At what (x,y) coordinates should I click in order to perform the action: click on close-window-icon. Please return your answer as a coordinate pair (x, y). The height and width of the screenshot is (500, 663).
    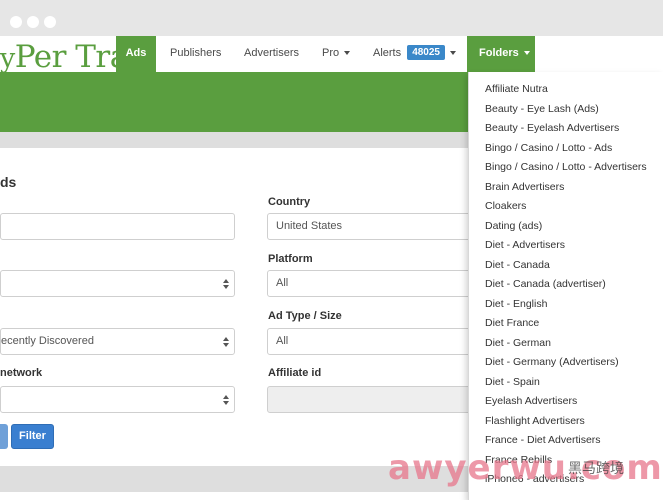
    Looking at the image, I should click on (16, 22).